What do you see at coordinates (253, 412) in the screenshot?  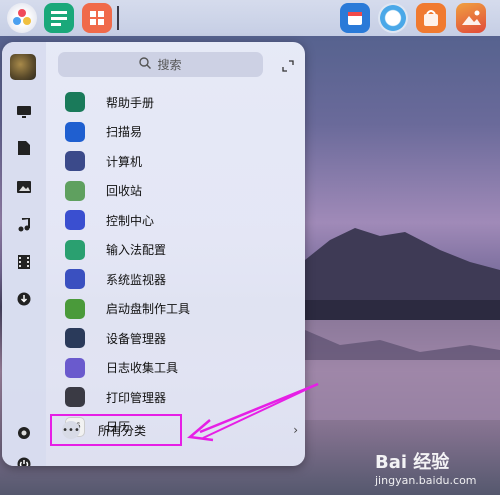 I see `annotation-arrow` at bounding box center [253, 412].